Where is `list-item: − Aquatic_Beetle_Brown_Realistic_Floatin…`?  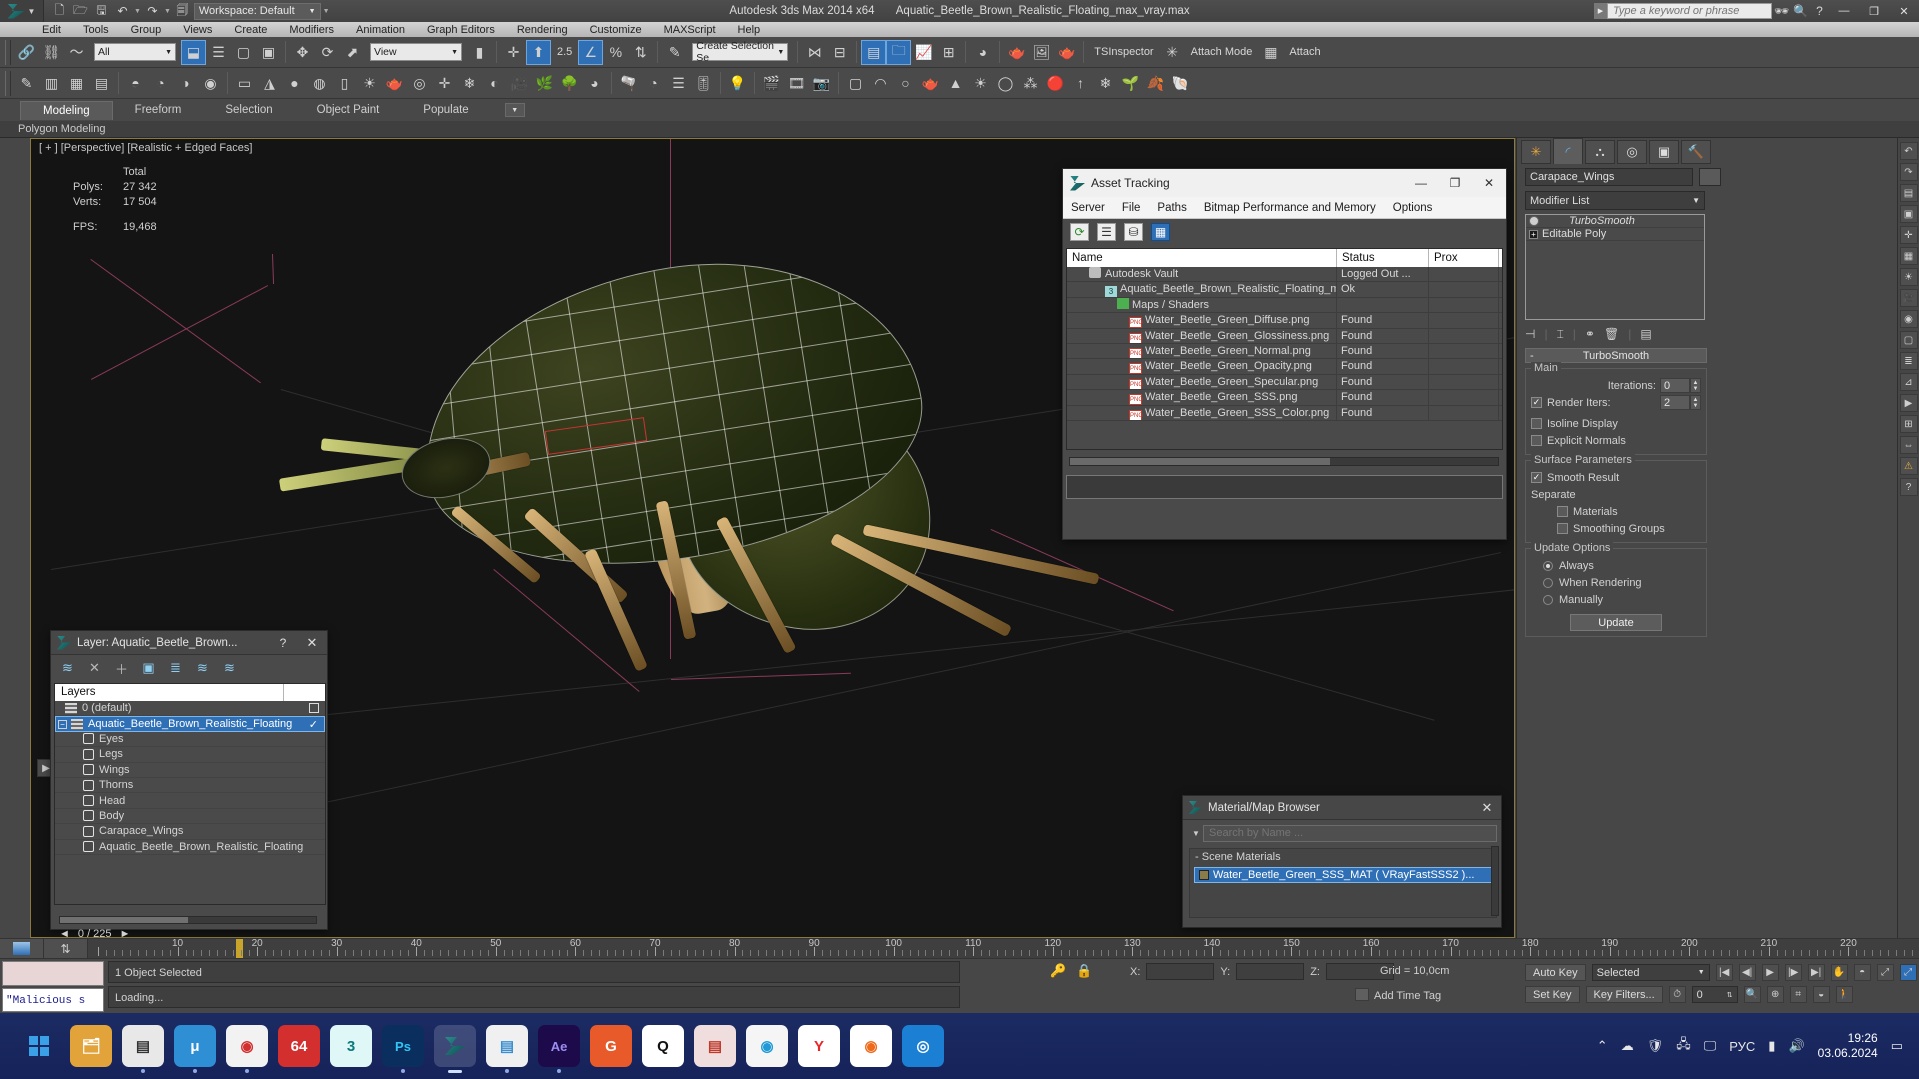
list-item: − Aquatic_Beetle_Brown_Realistic_Floatin… is located at coordinates (190, 724).